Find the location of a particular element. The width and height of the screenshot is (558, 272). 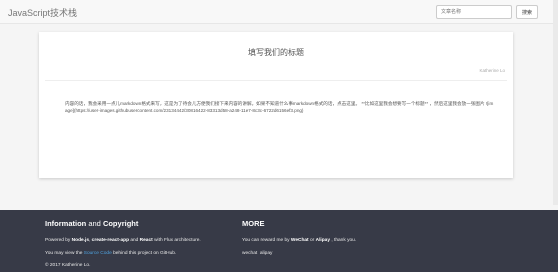

reward-alipay-label: Alipay is located at coordinates (323, 240).